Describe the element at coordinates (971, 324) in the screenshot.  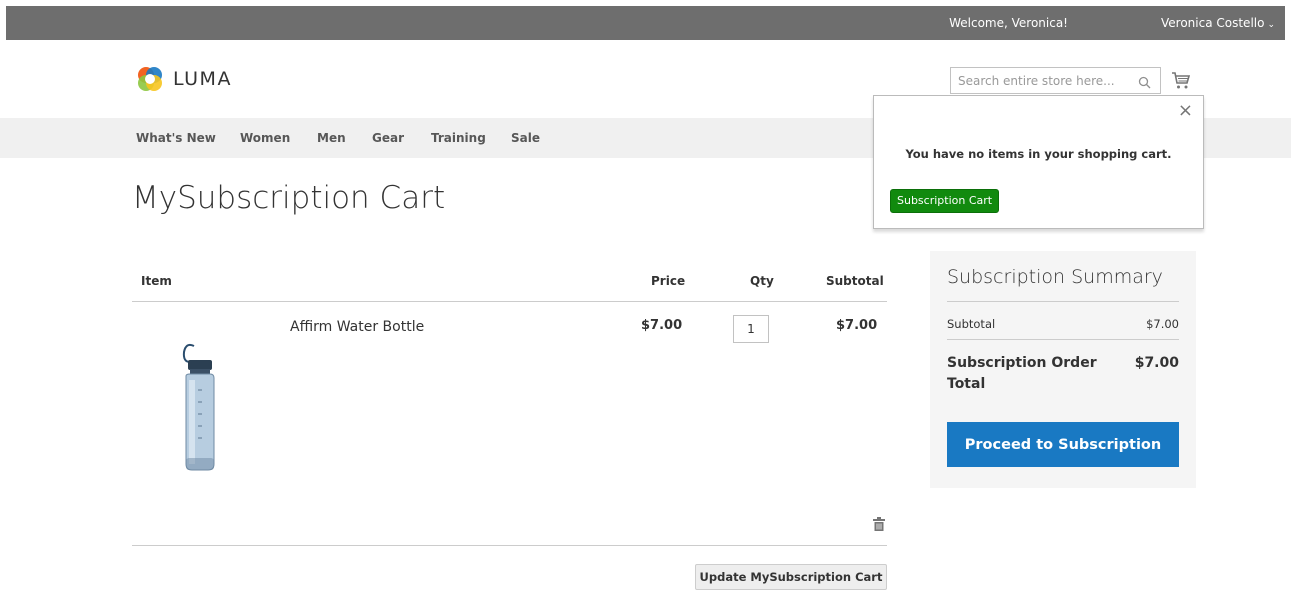
I see `summary-subtotal-label: Subtotal` at that location.